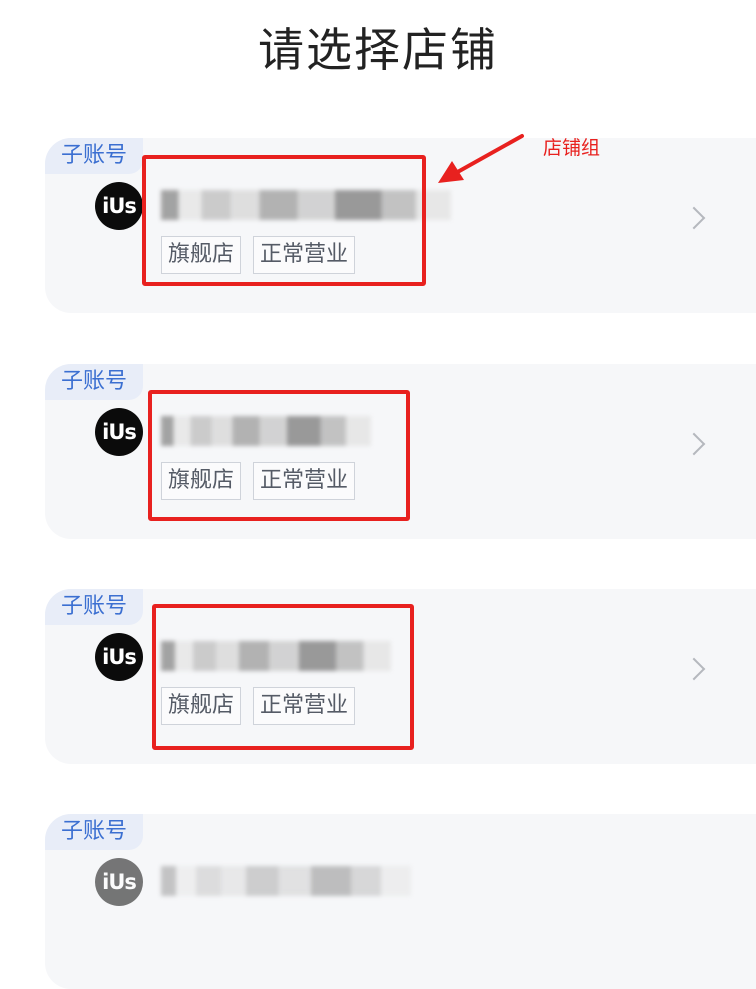 This screenshot has height=989, width=756. I want to click on store-name-redacted, so click(286, 881).